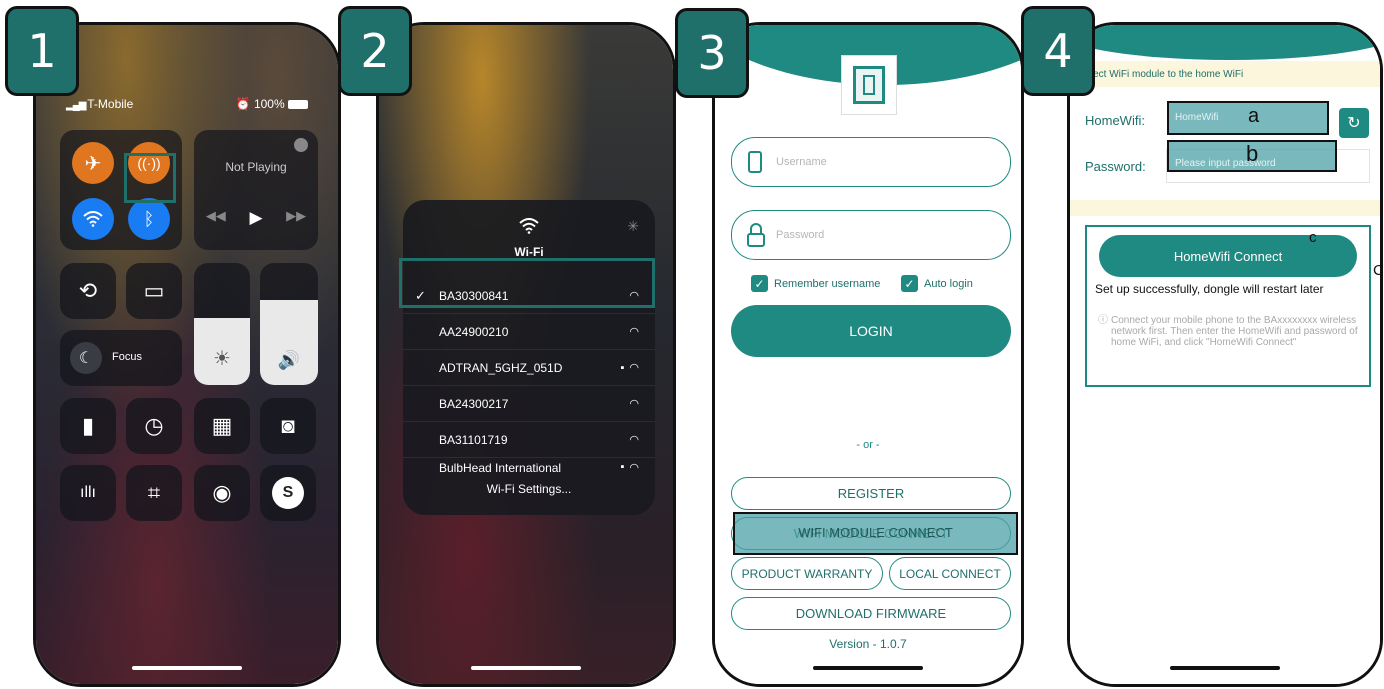 This screenshot has height=689, width=1384. Describe the element at coordinates (288, 426) in the screenshot. I see `camera-button: ◙` at that location.